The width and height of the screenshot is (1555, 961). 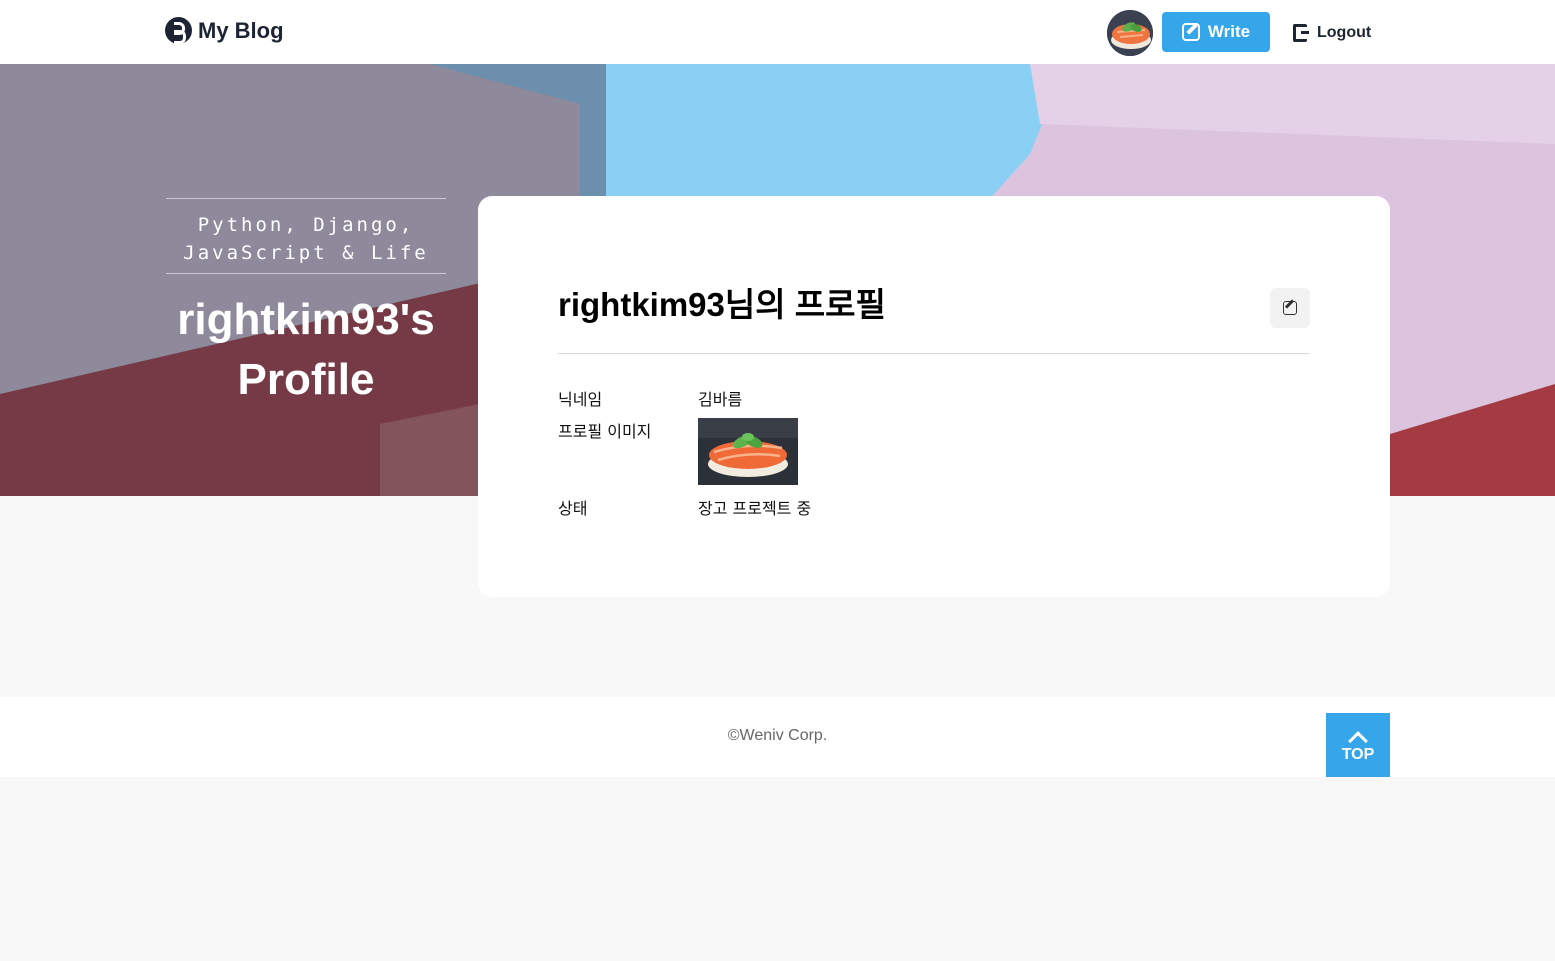 I want to click on site-footer: ©Weniv Corp., so click(x=777, y=737).